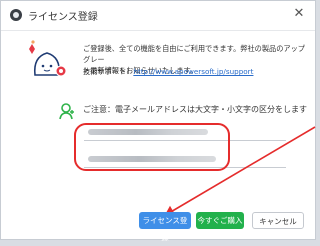  I want to click on mascot-icon, so click(48, 58).